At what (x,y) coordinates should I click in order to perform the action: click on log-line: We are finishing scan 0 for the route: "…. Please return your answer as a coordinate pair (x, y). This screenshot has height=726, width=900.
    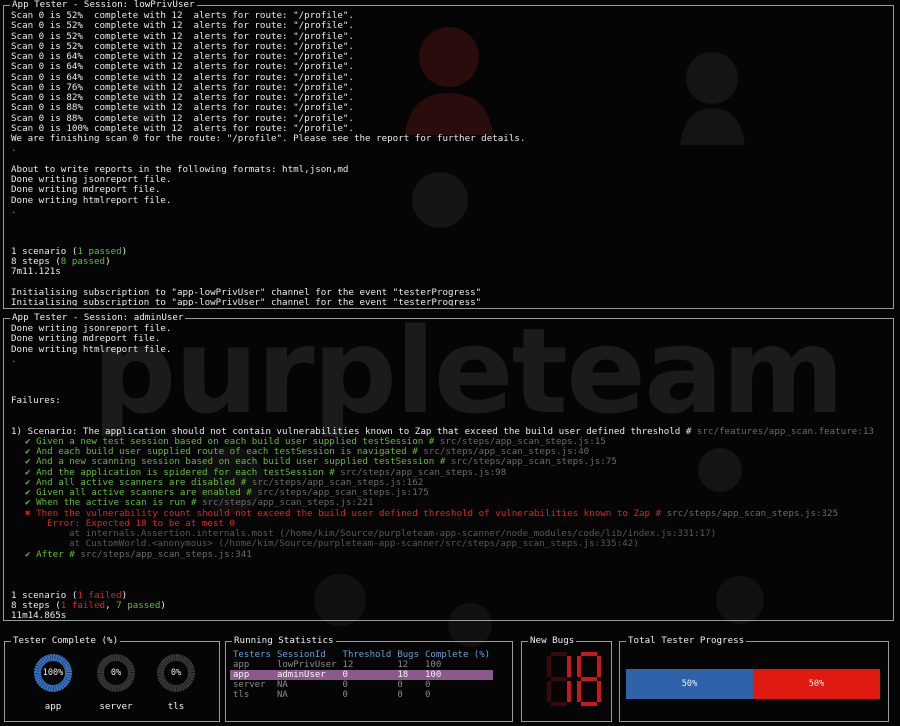
    Looking at the image, I should click on (450, 139).